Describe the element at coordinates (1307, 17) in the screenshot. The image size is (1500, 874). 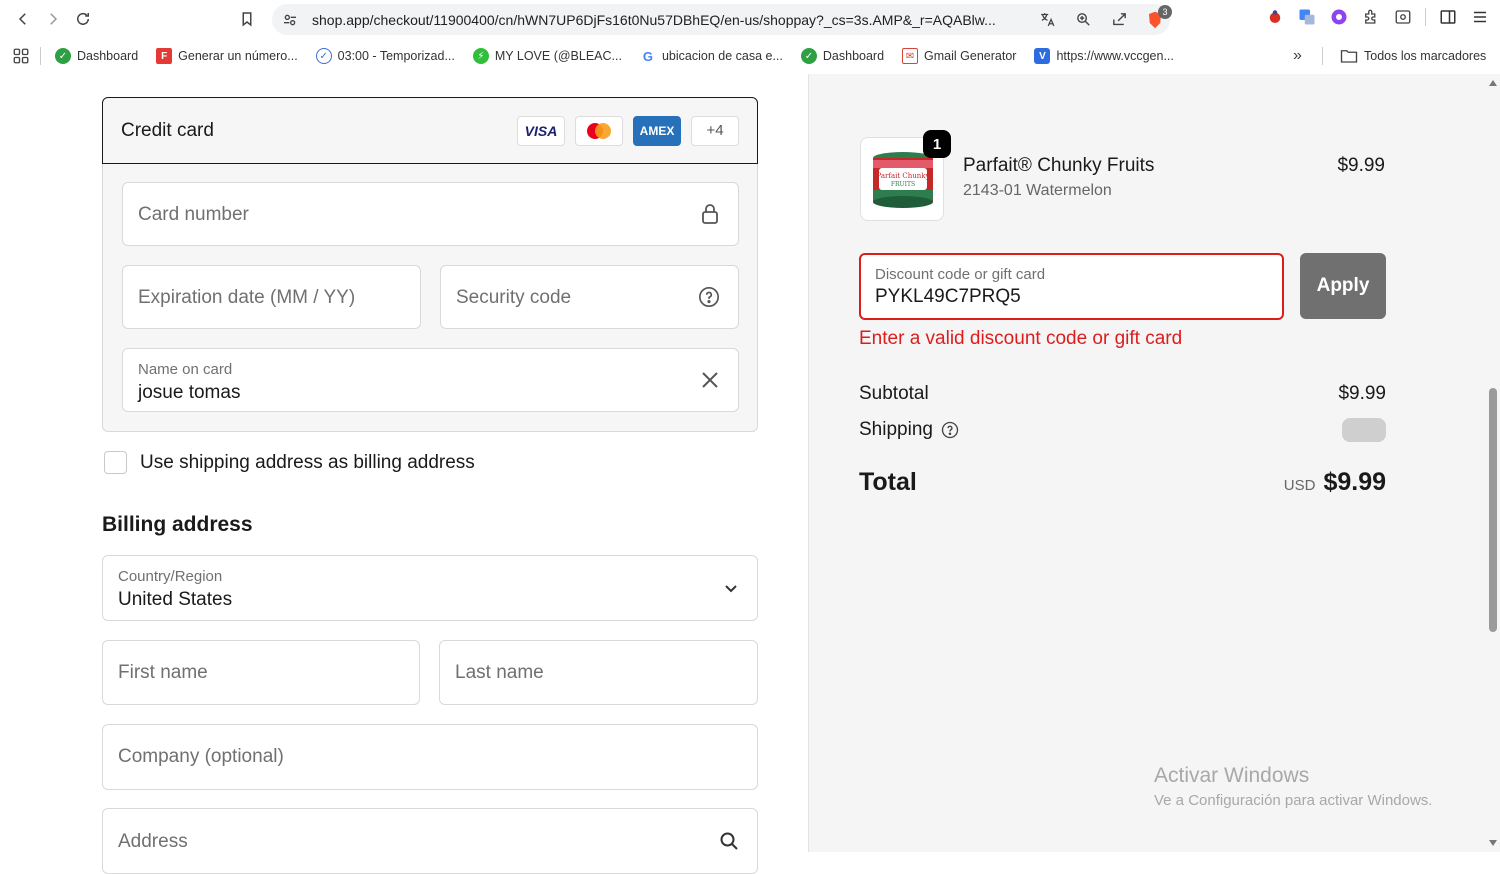
I see `extension-translate-icon` at that location.